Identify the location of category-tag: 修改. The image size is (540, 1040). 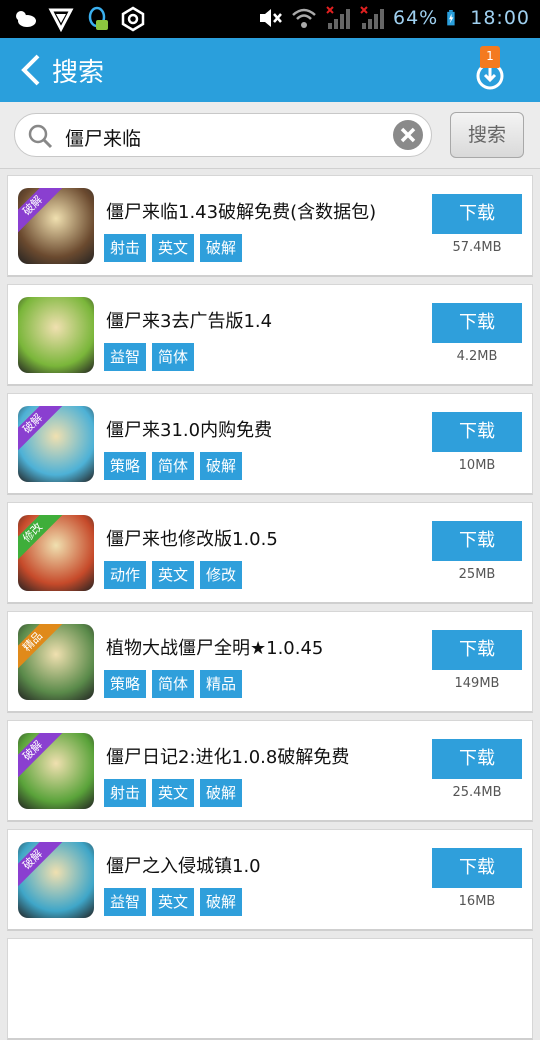
(221, 575).